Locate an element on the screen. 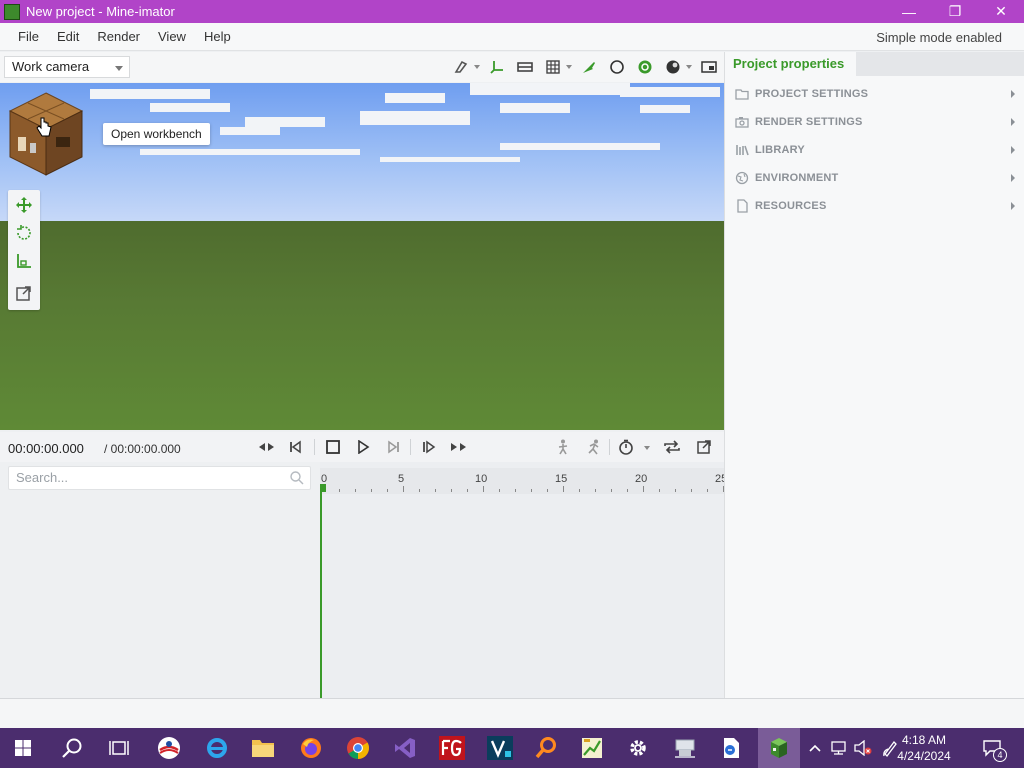  taskbar-app-file-explorer is located at coordinates (263, 748).